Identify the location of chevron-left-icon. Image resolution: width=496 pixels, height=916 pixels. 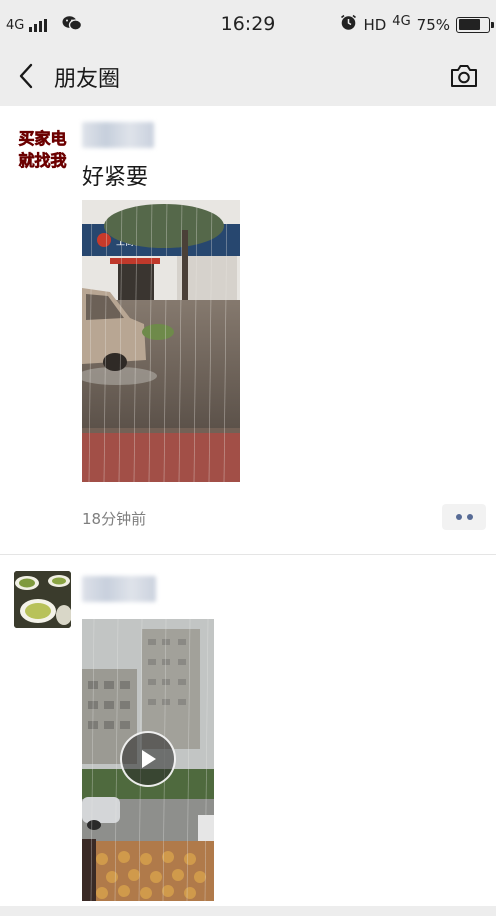
(26, 76).